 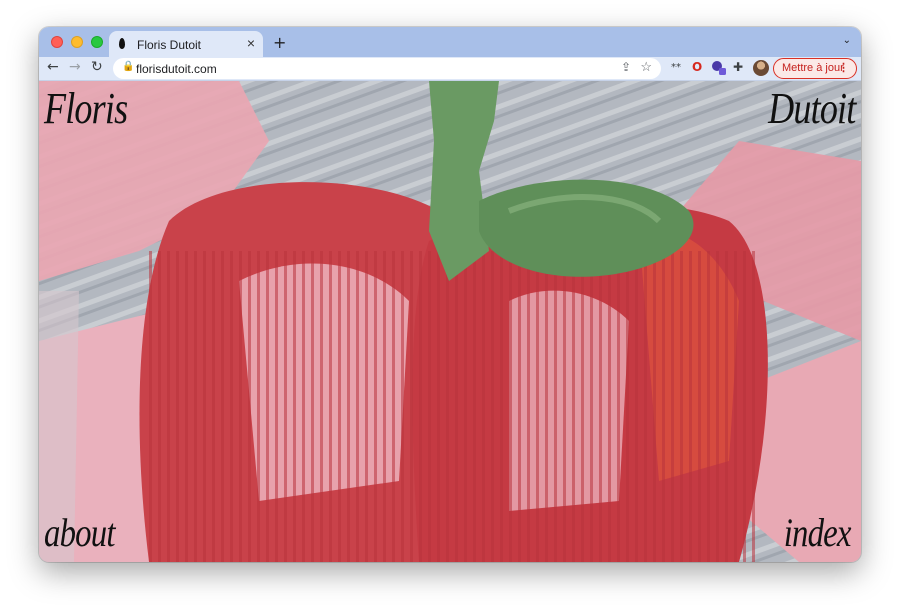 I want to click on share-icon: ⇪, so click(x=626, y=67).